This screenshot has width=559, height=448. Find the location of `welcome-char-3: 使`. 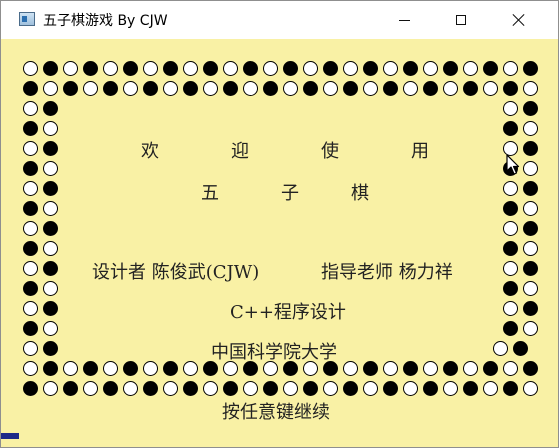

welcome-char-3: 使 is located at coordinates (330, 151).